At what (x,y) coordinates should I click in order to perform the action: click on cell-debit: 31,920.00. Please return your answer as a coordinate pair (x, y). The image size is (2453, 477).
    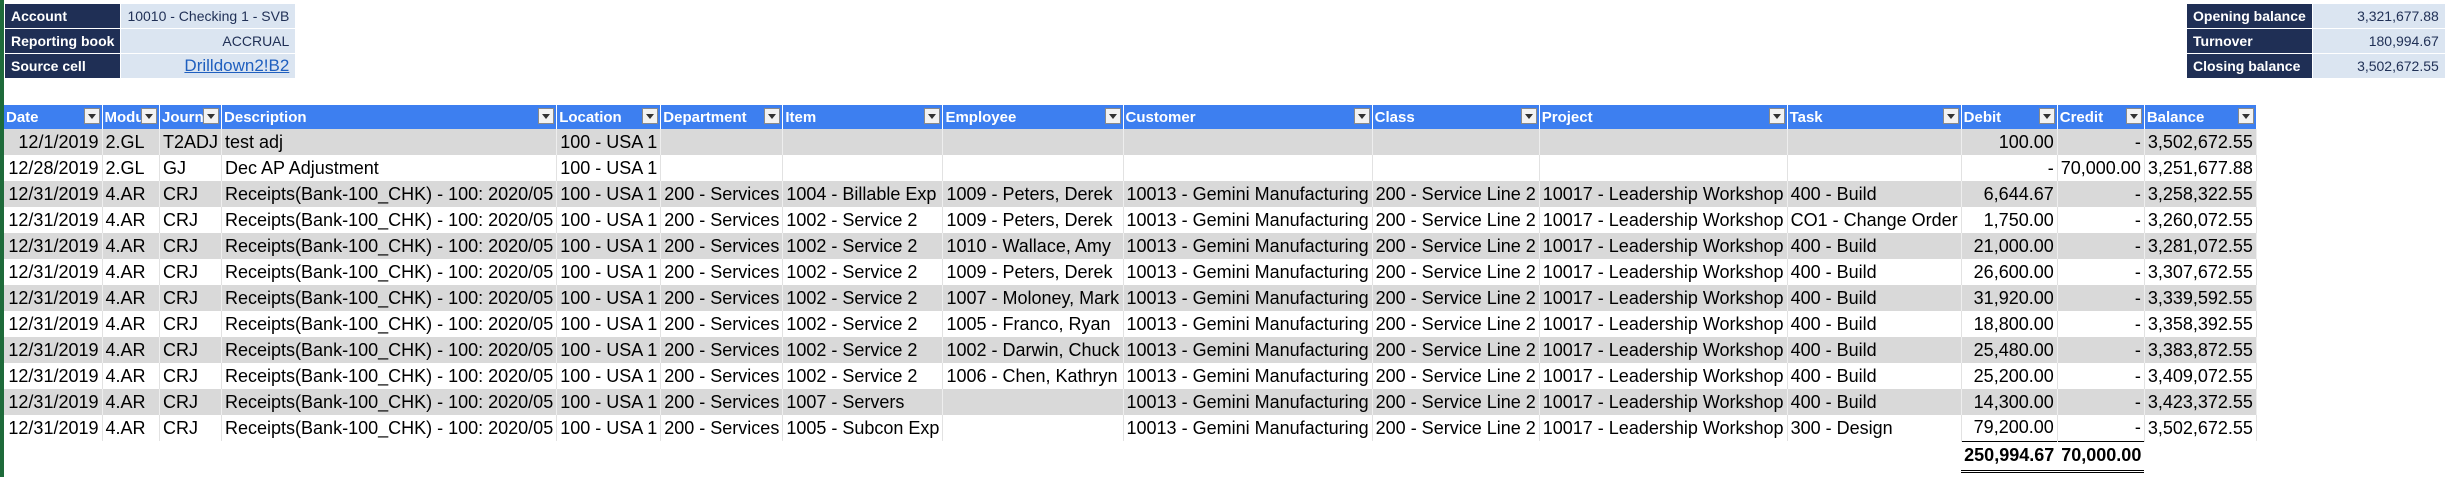
    Looking at the image, I should click on (2009, 298).